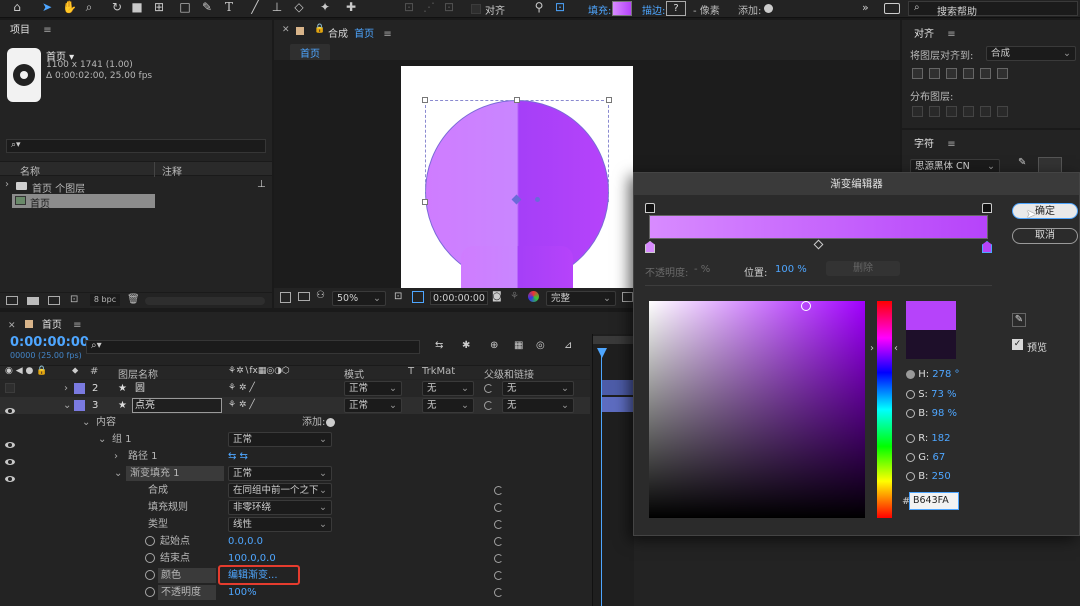 The height and width of the screenshot is (606, 1080). I want to click on color-stop-left, so click(650, 247).